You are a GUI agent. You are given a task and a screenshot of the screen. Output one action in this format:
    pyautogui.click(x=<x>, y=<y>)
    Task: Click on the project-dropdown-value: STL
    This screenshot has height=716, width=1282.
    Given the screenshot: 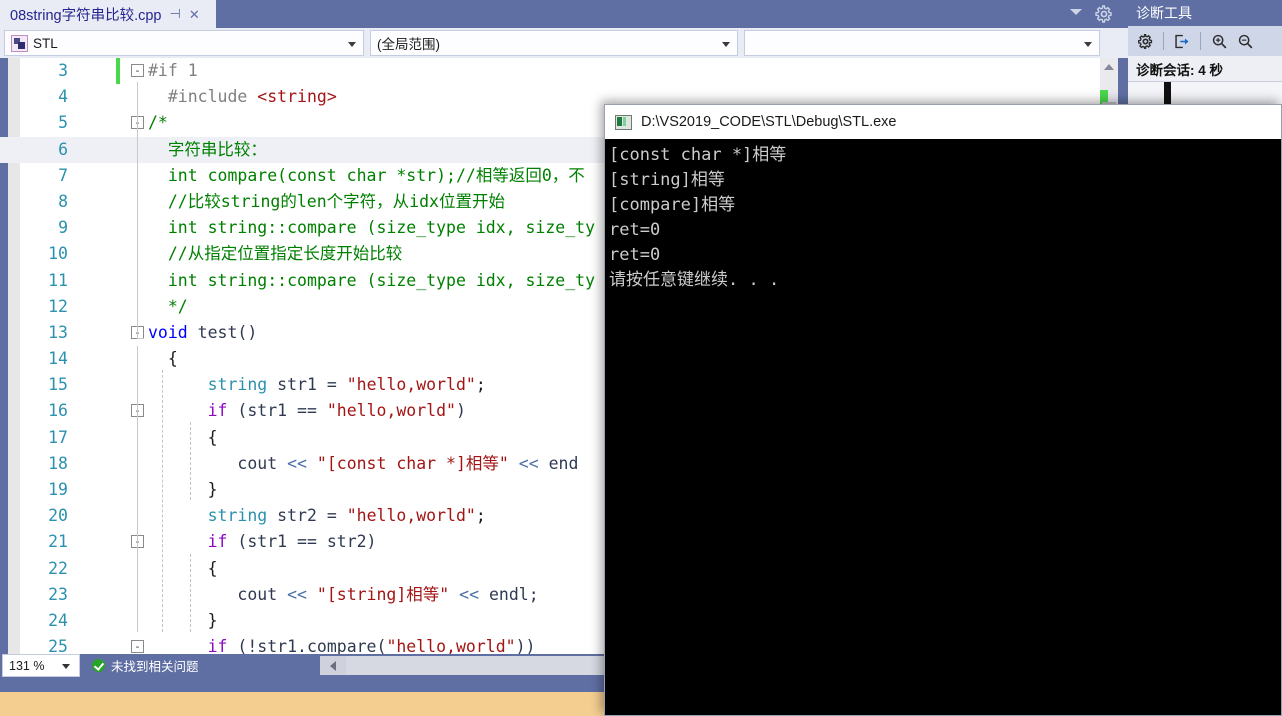 What is the action you would take?
    pyautogui.click(x=45, y=43)
    